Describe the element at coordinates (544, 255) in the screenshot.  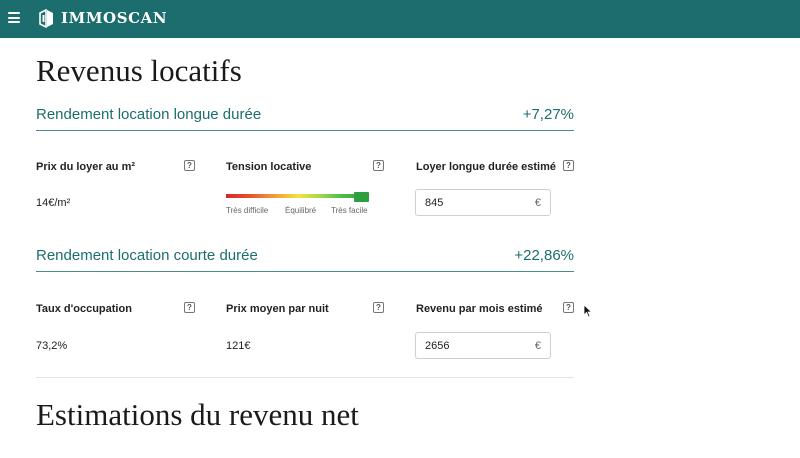
I see `short-term-yield: +22,86%` at that location.